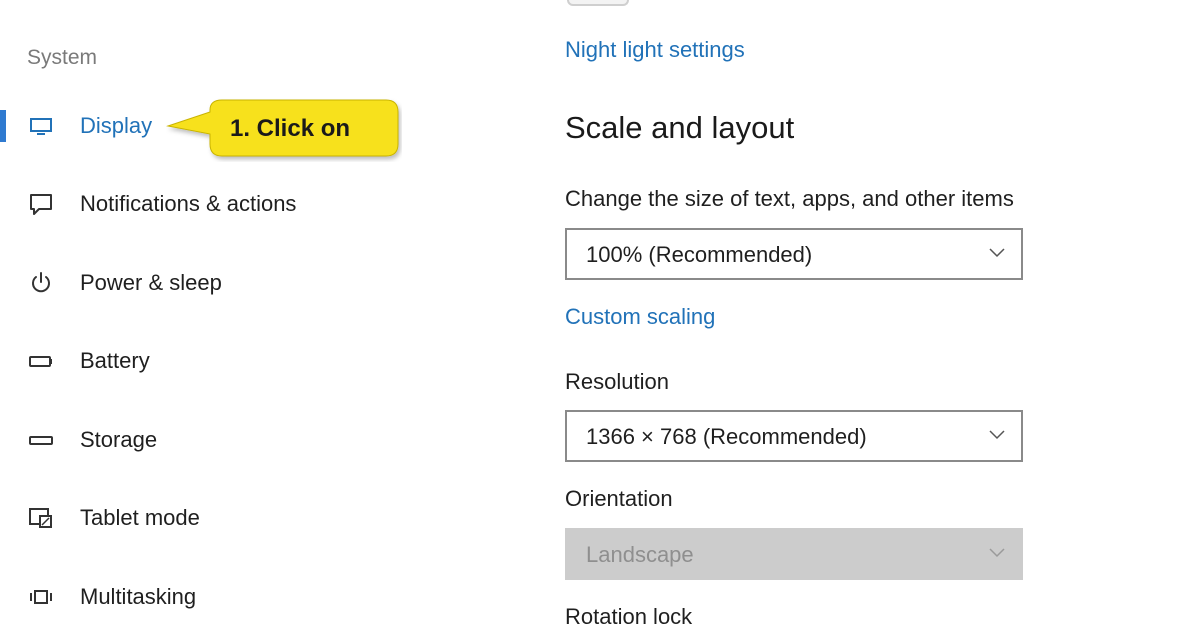 This screenshot has height=628, width=1196. What do you see at coordinates (188, 203) in the screenshot?
I see `sidebar-item-label: Notifications & actions` at bounding box center [188, 203].